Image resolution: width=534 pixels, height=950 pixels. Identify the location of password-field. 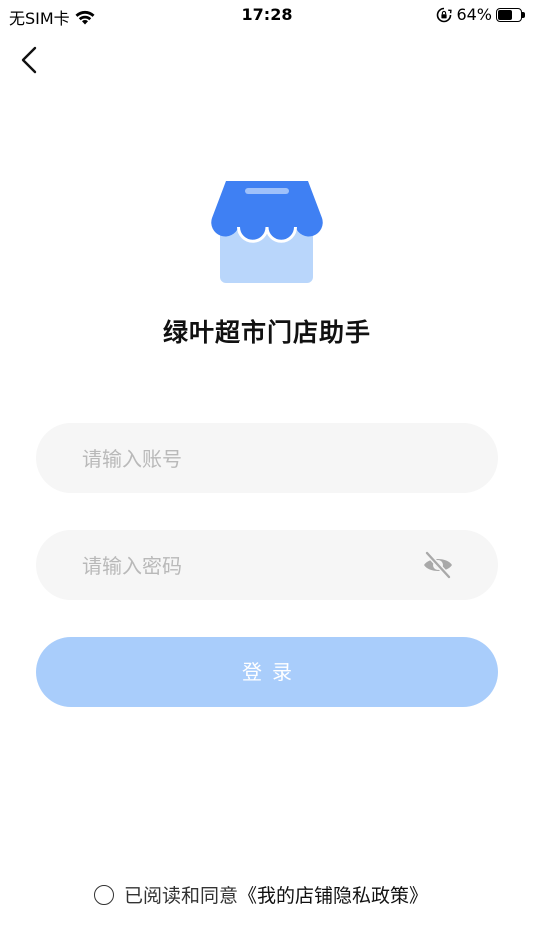
(267, 566).